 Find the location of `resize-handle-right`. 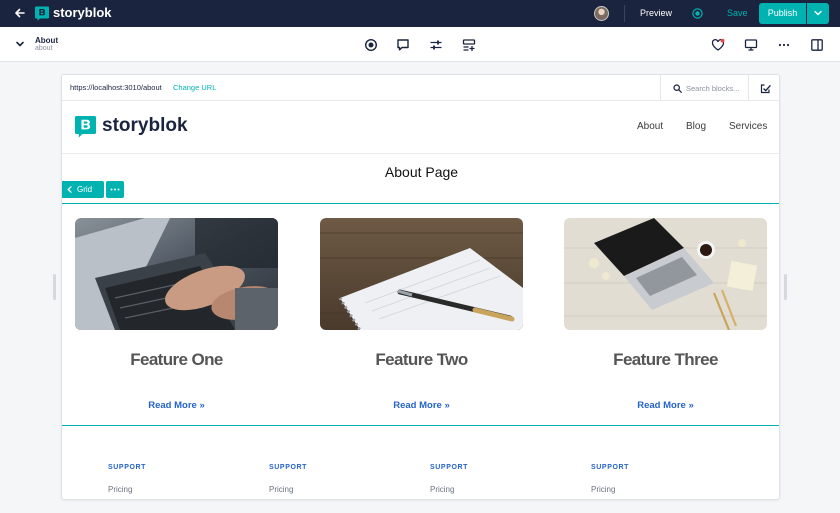

resize-handle-right is located at coordinates (785, 287).